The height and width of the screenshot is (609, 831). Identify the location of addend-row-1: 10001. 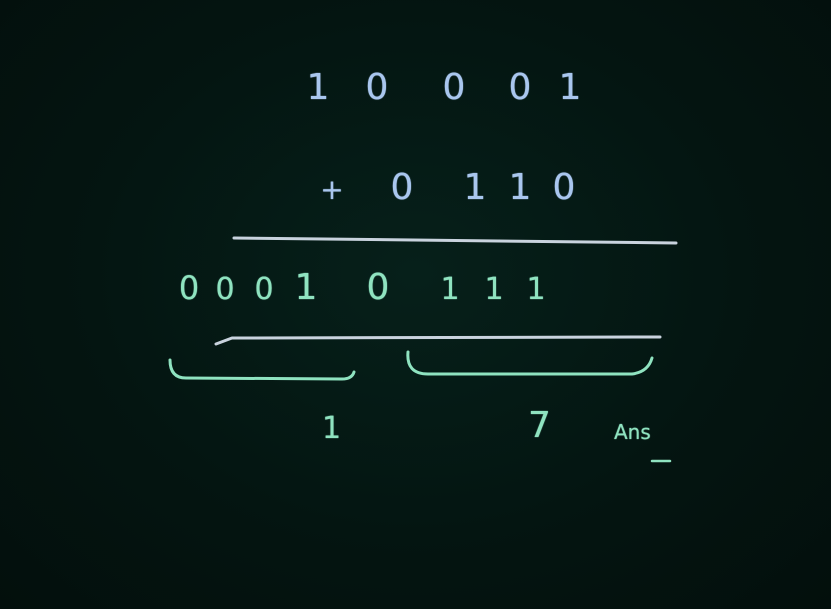
(445, 88).